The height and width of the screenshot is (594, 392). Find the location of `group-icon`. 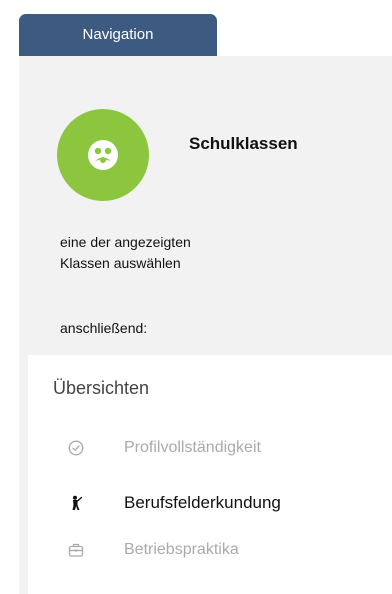

group-icon is located at coordinates (103, 155).